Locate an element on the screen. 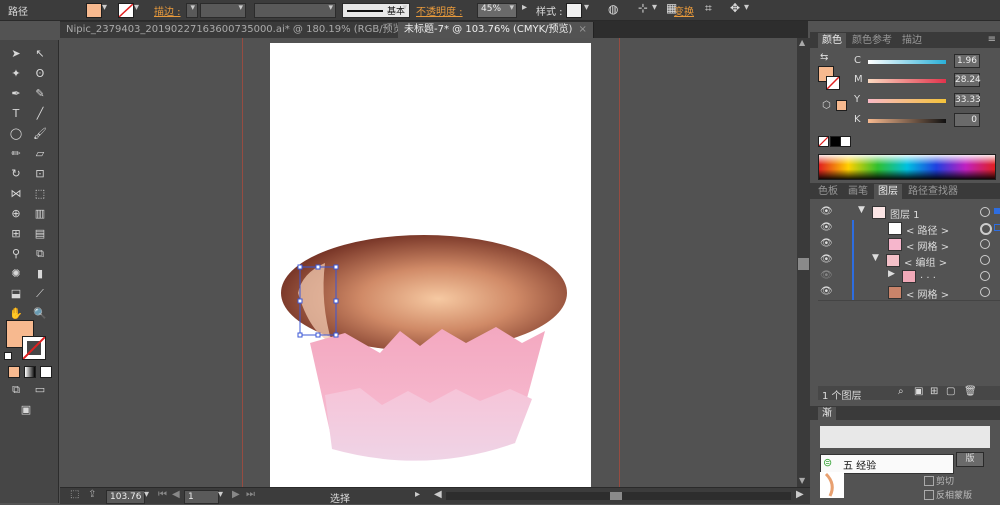 This screenshot has height=505, width=1000. color-panel-stroke-box is located at coordinates (833, 83).